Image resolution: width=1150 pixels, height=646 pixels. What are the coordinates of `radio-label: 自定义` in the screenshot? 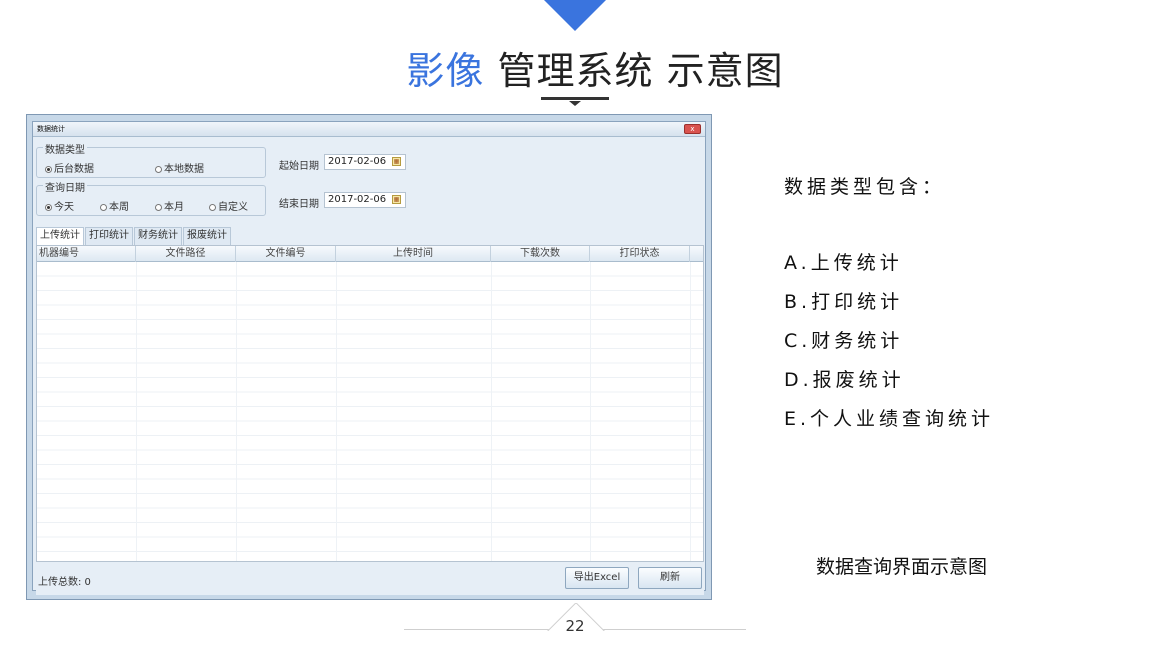 It's located at (233, 207).